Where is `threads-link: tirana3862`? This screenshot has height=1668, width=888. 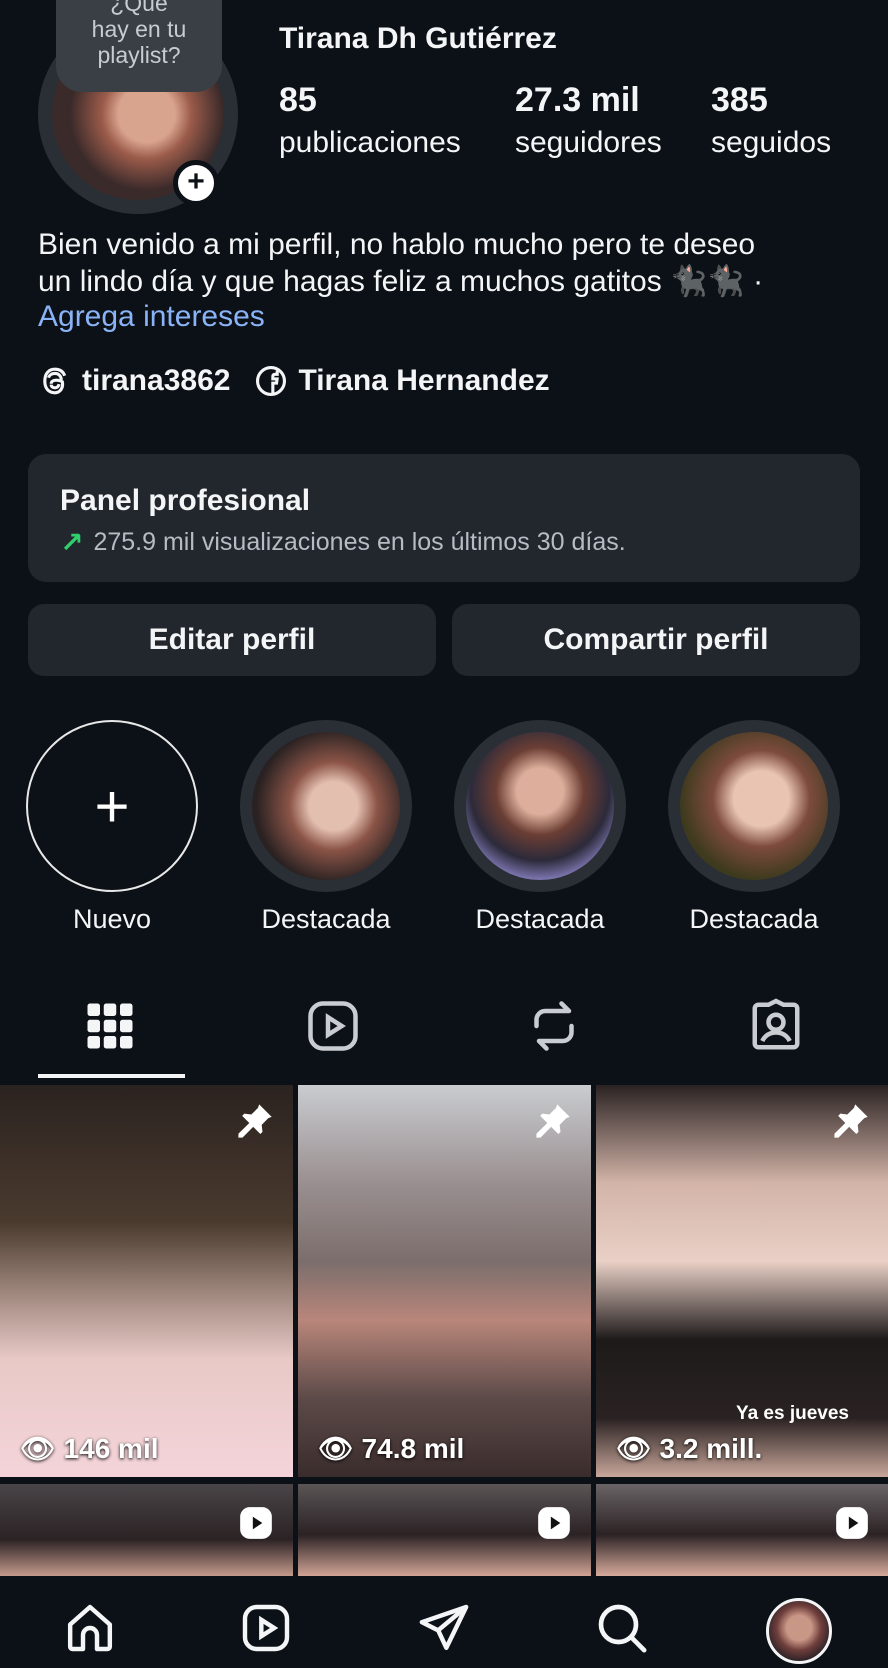 threads-link: tirana3862 is located at coordinates (134, 381).